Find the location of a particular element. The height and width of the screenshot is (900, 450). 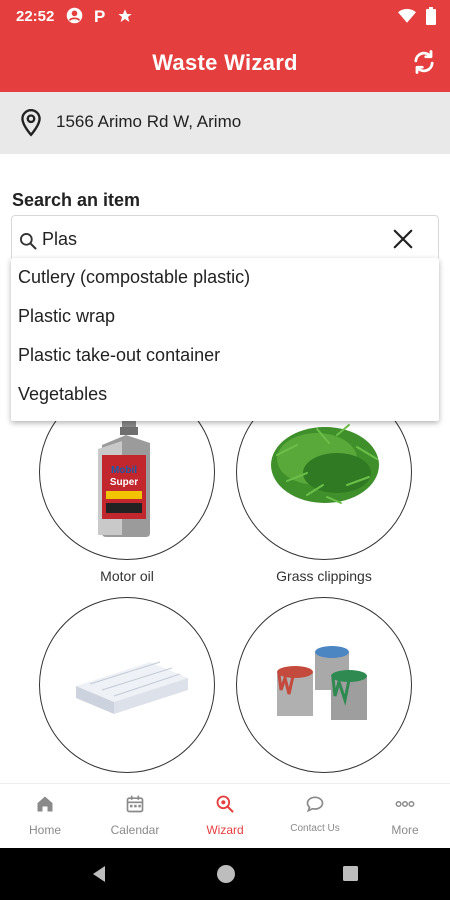

nav-label: Wizard is located at coordinates (225, 830).